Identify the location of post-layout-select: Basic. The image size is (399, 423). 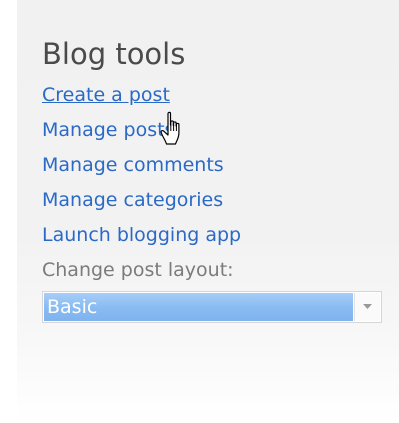
(212, 307).